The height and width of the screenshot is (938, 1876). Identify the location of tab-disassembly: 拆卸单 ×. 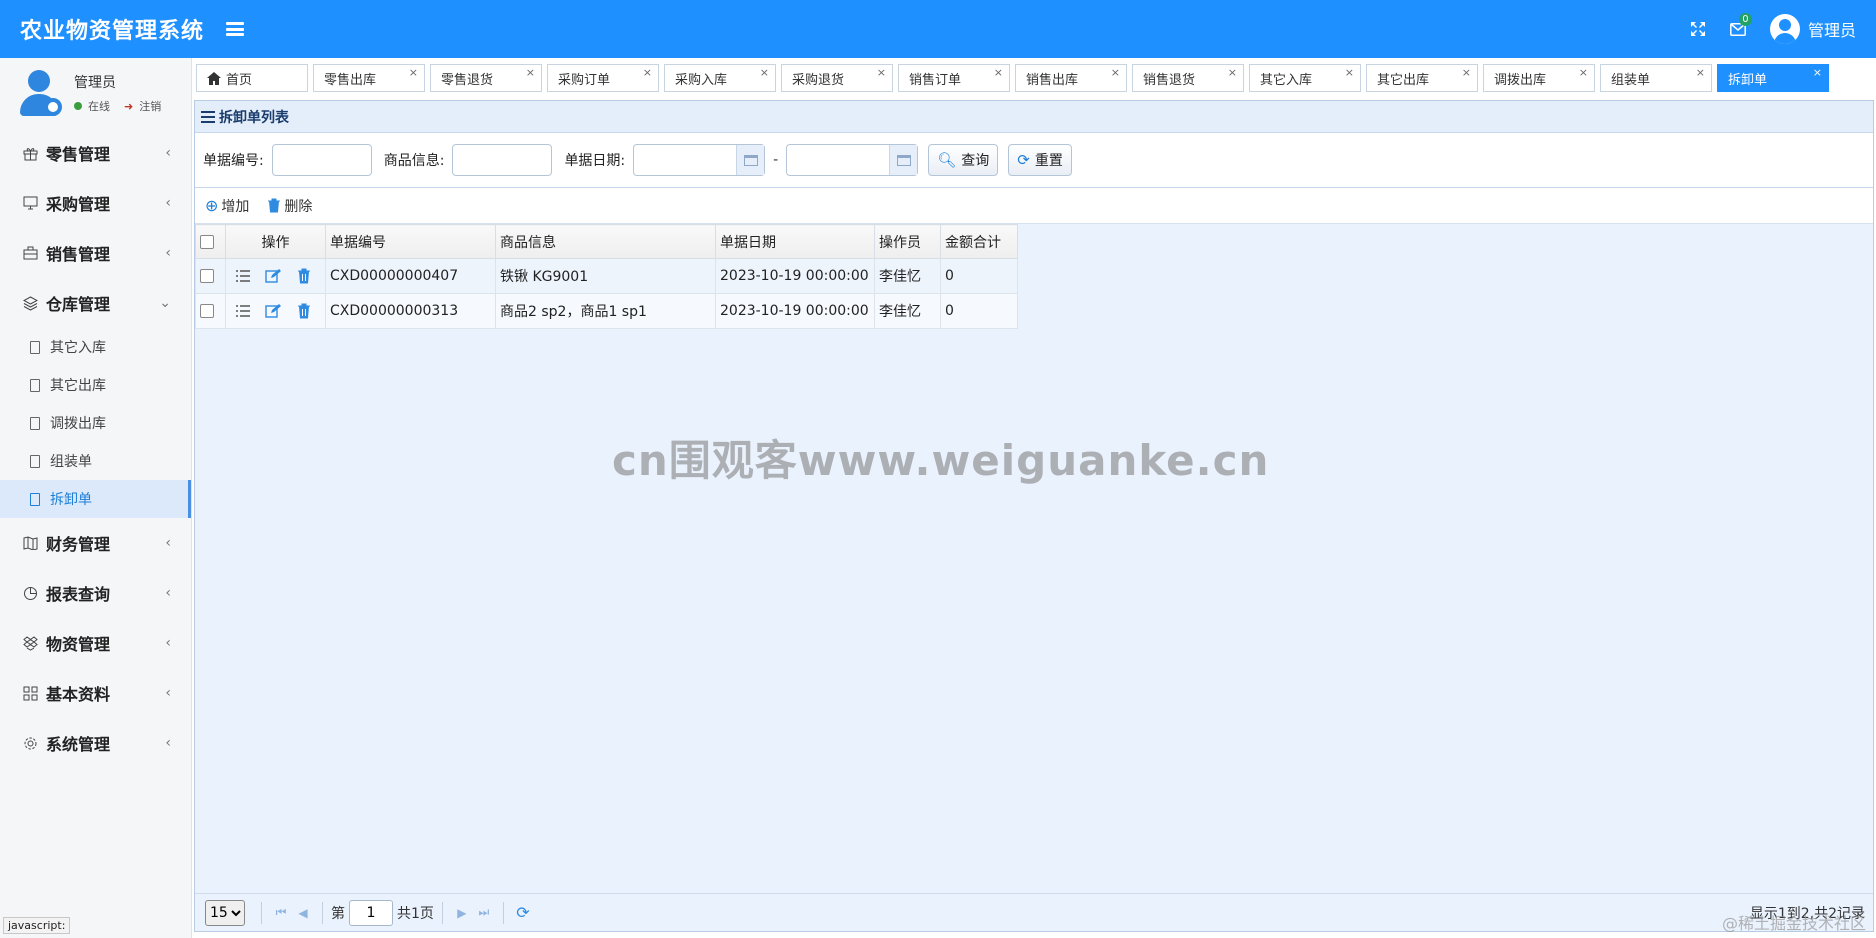
(1773, 78).